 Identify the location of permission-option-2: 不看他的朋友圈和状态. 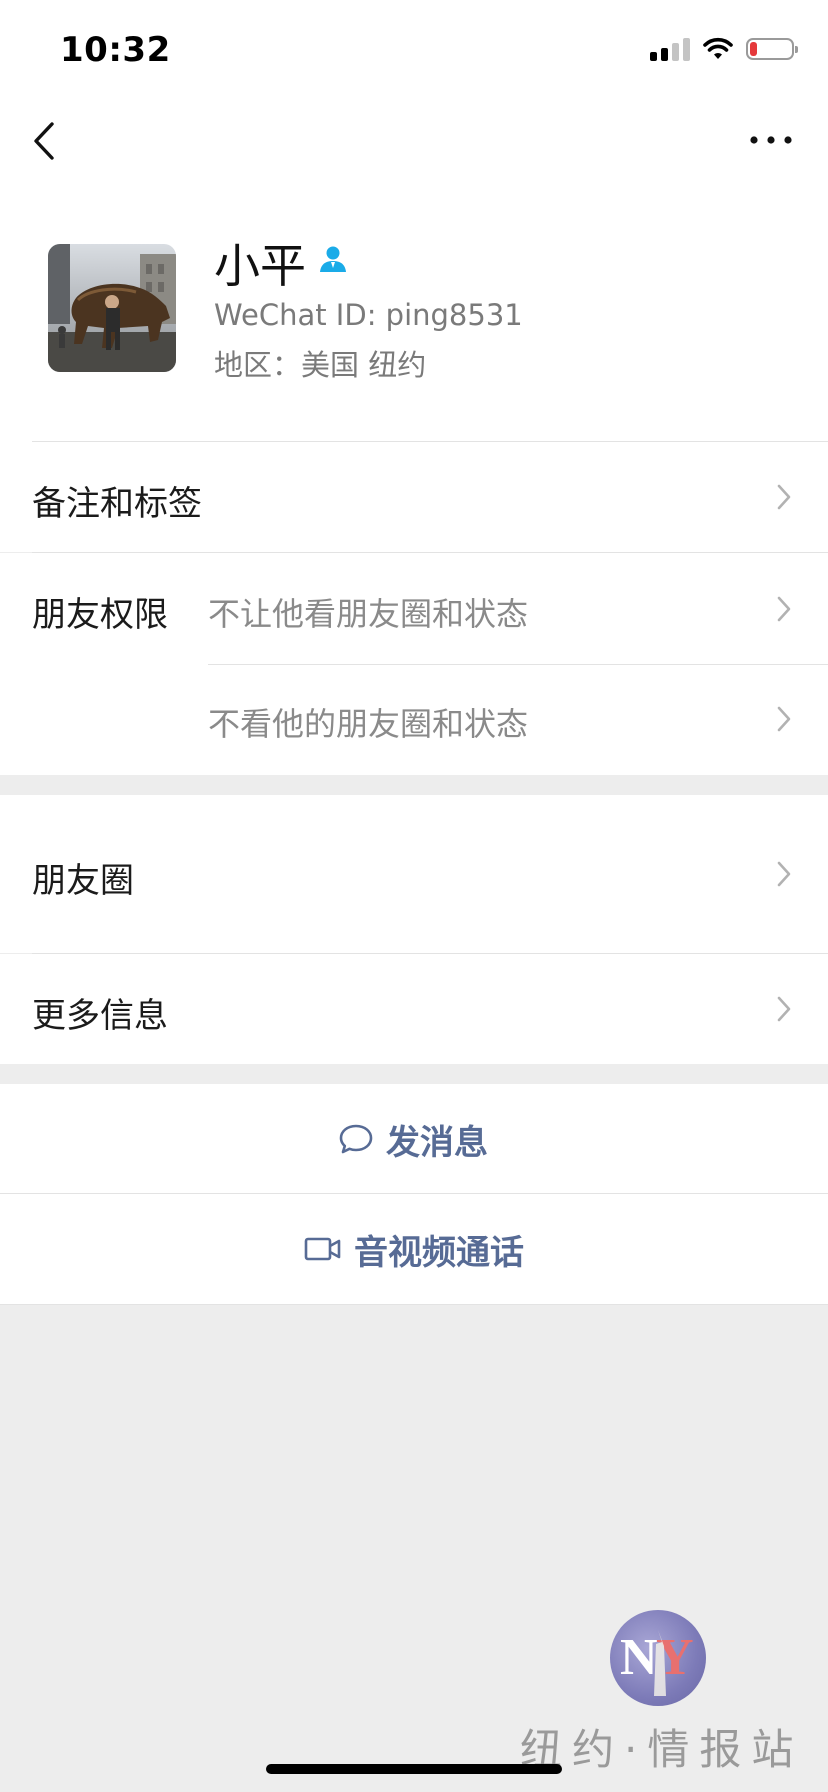
(368, 724).